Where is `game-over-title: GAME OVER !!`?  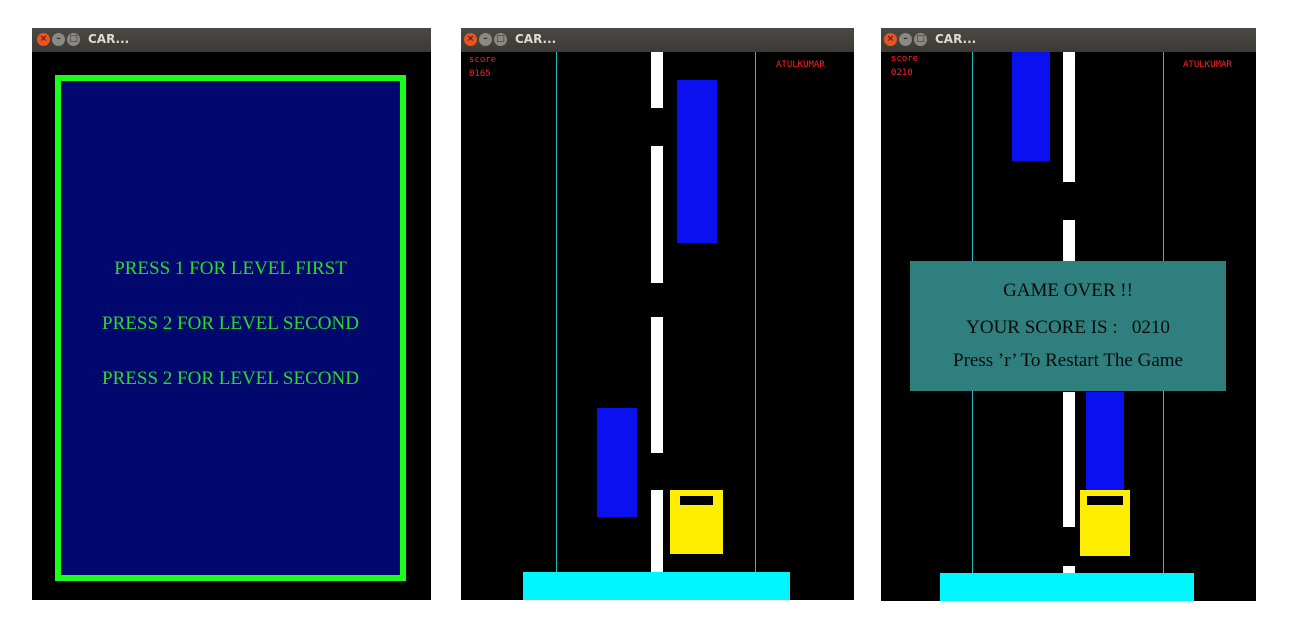
game-over-title: GAME OVER !! is located at coordinates (1068, 290).